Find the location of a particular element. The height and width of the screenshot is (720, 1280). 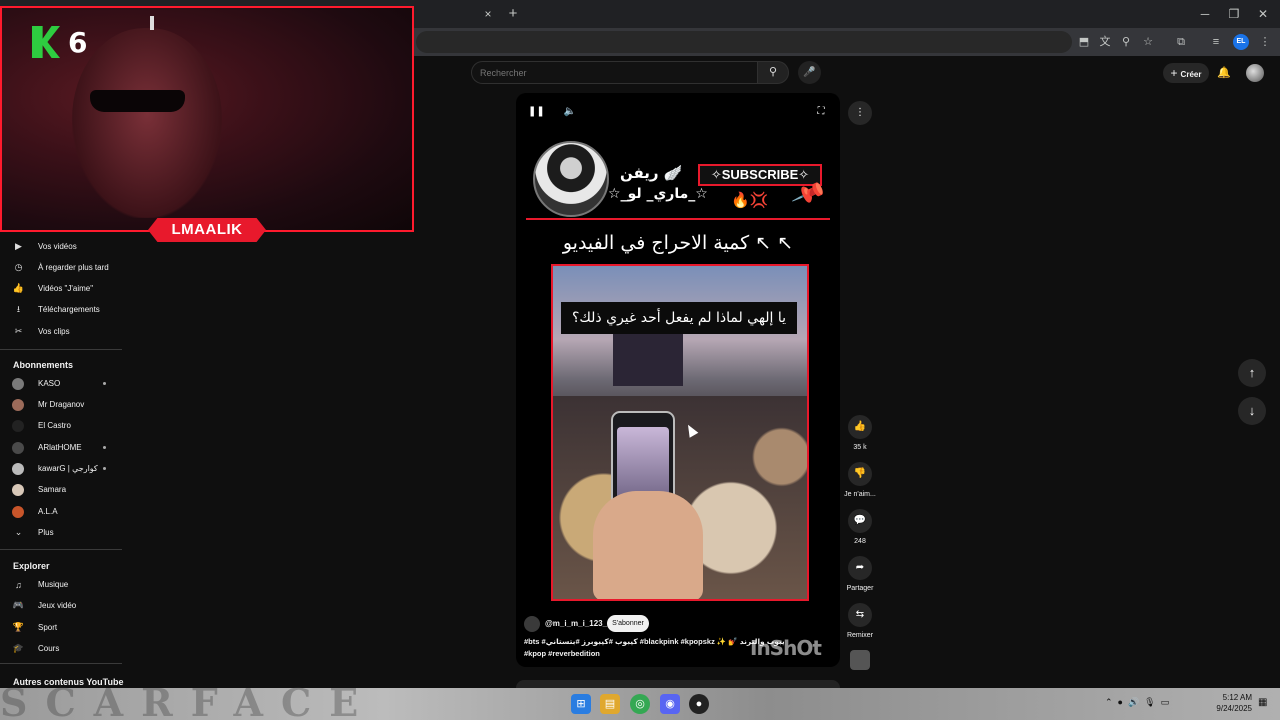

discord-icon: ◉ is located at coordinates (670, 704).